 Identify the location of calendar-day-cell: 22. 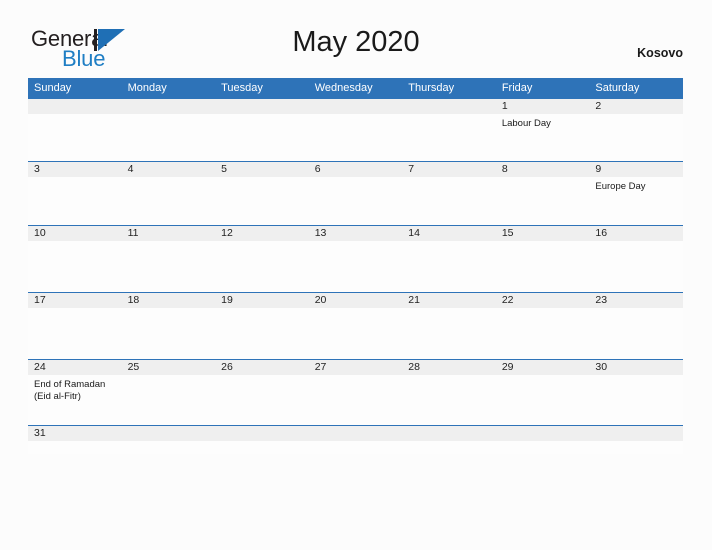
(542, 326).